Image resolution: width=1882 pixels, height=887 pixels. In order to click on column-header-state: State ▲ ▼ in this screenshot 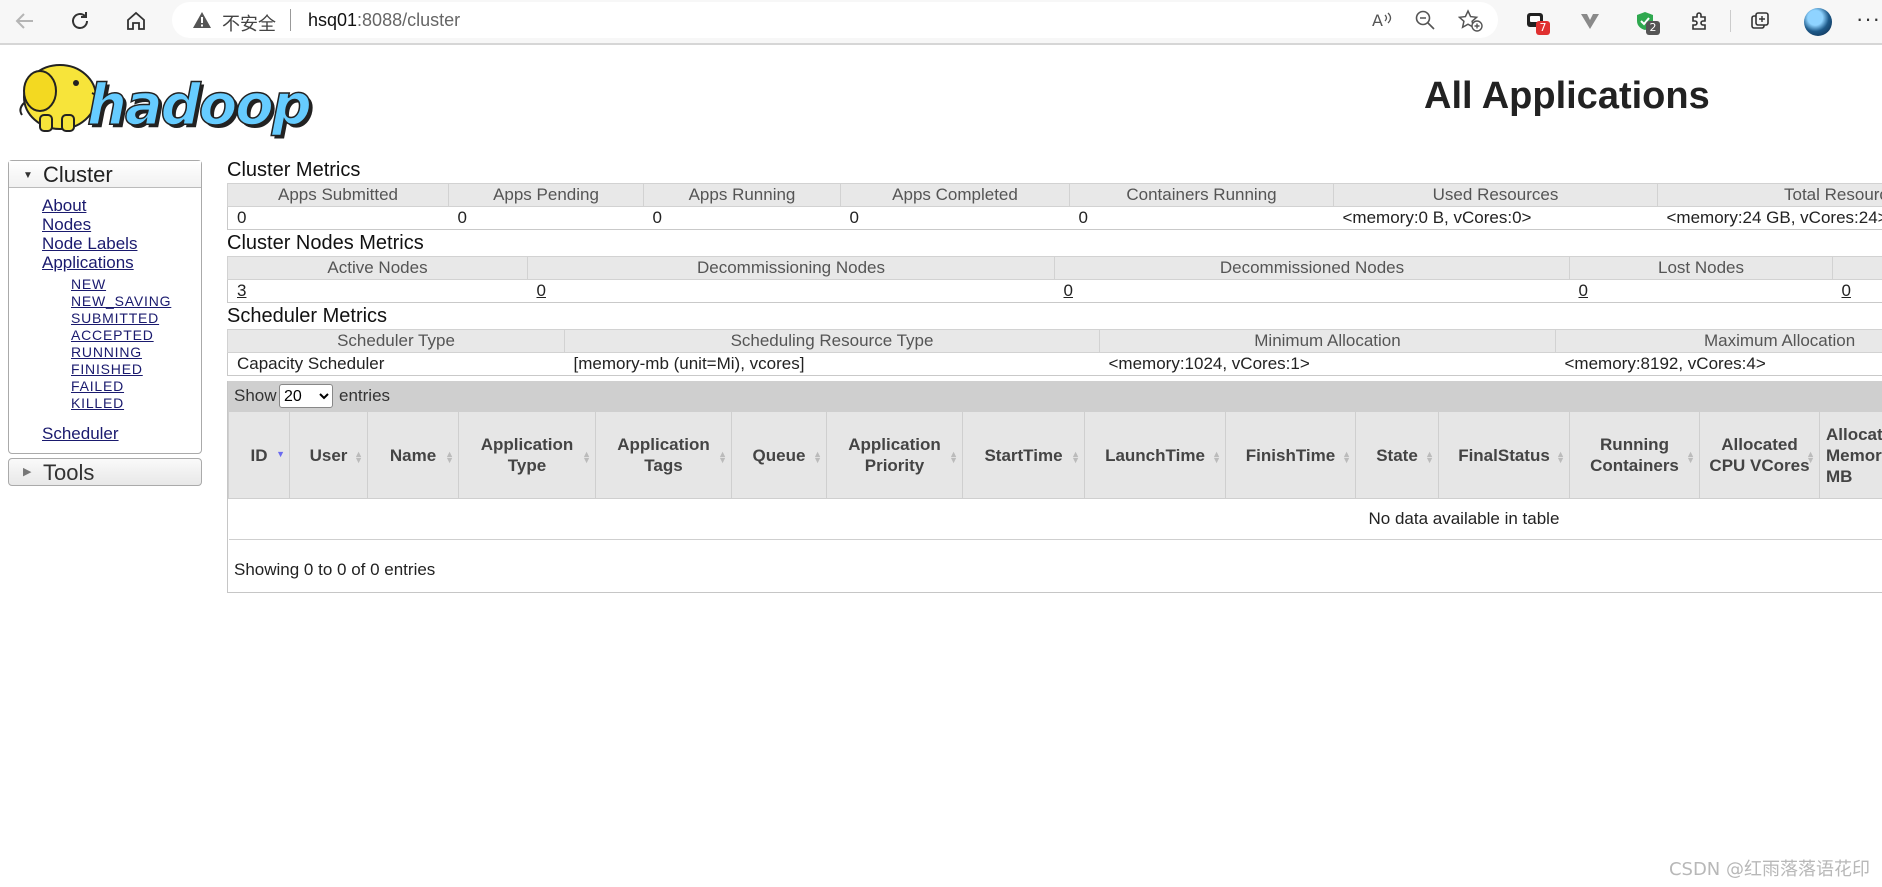, I will do `click(1397, 455)`.